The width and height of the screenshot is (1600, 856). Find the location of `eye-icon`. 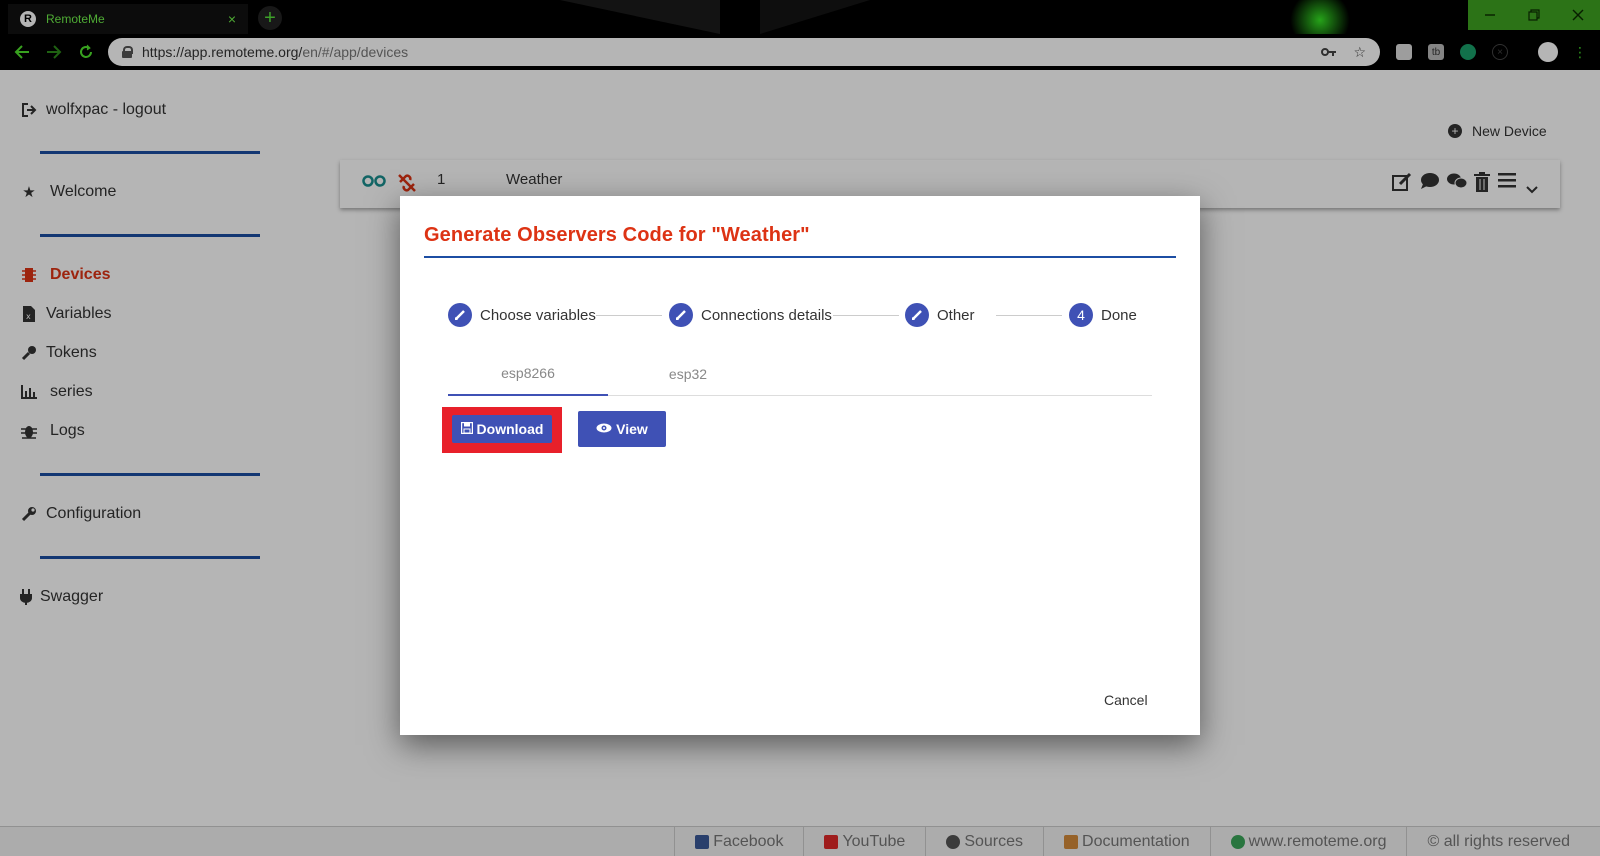

eye-icon is located at coordinates (604, 429).